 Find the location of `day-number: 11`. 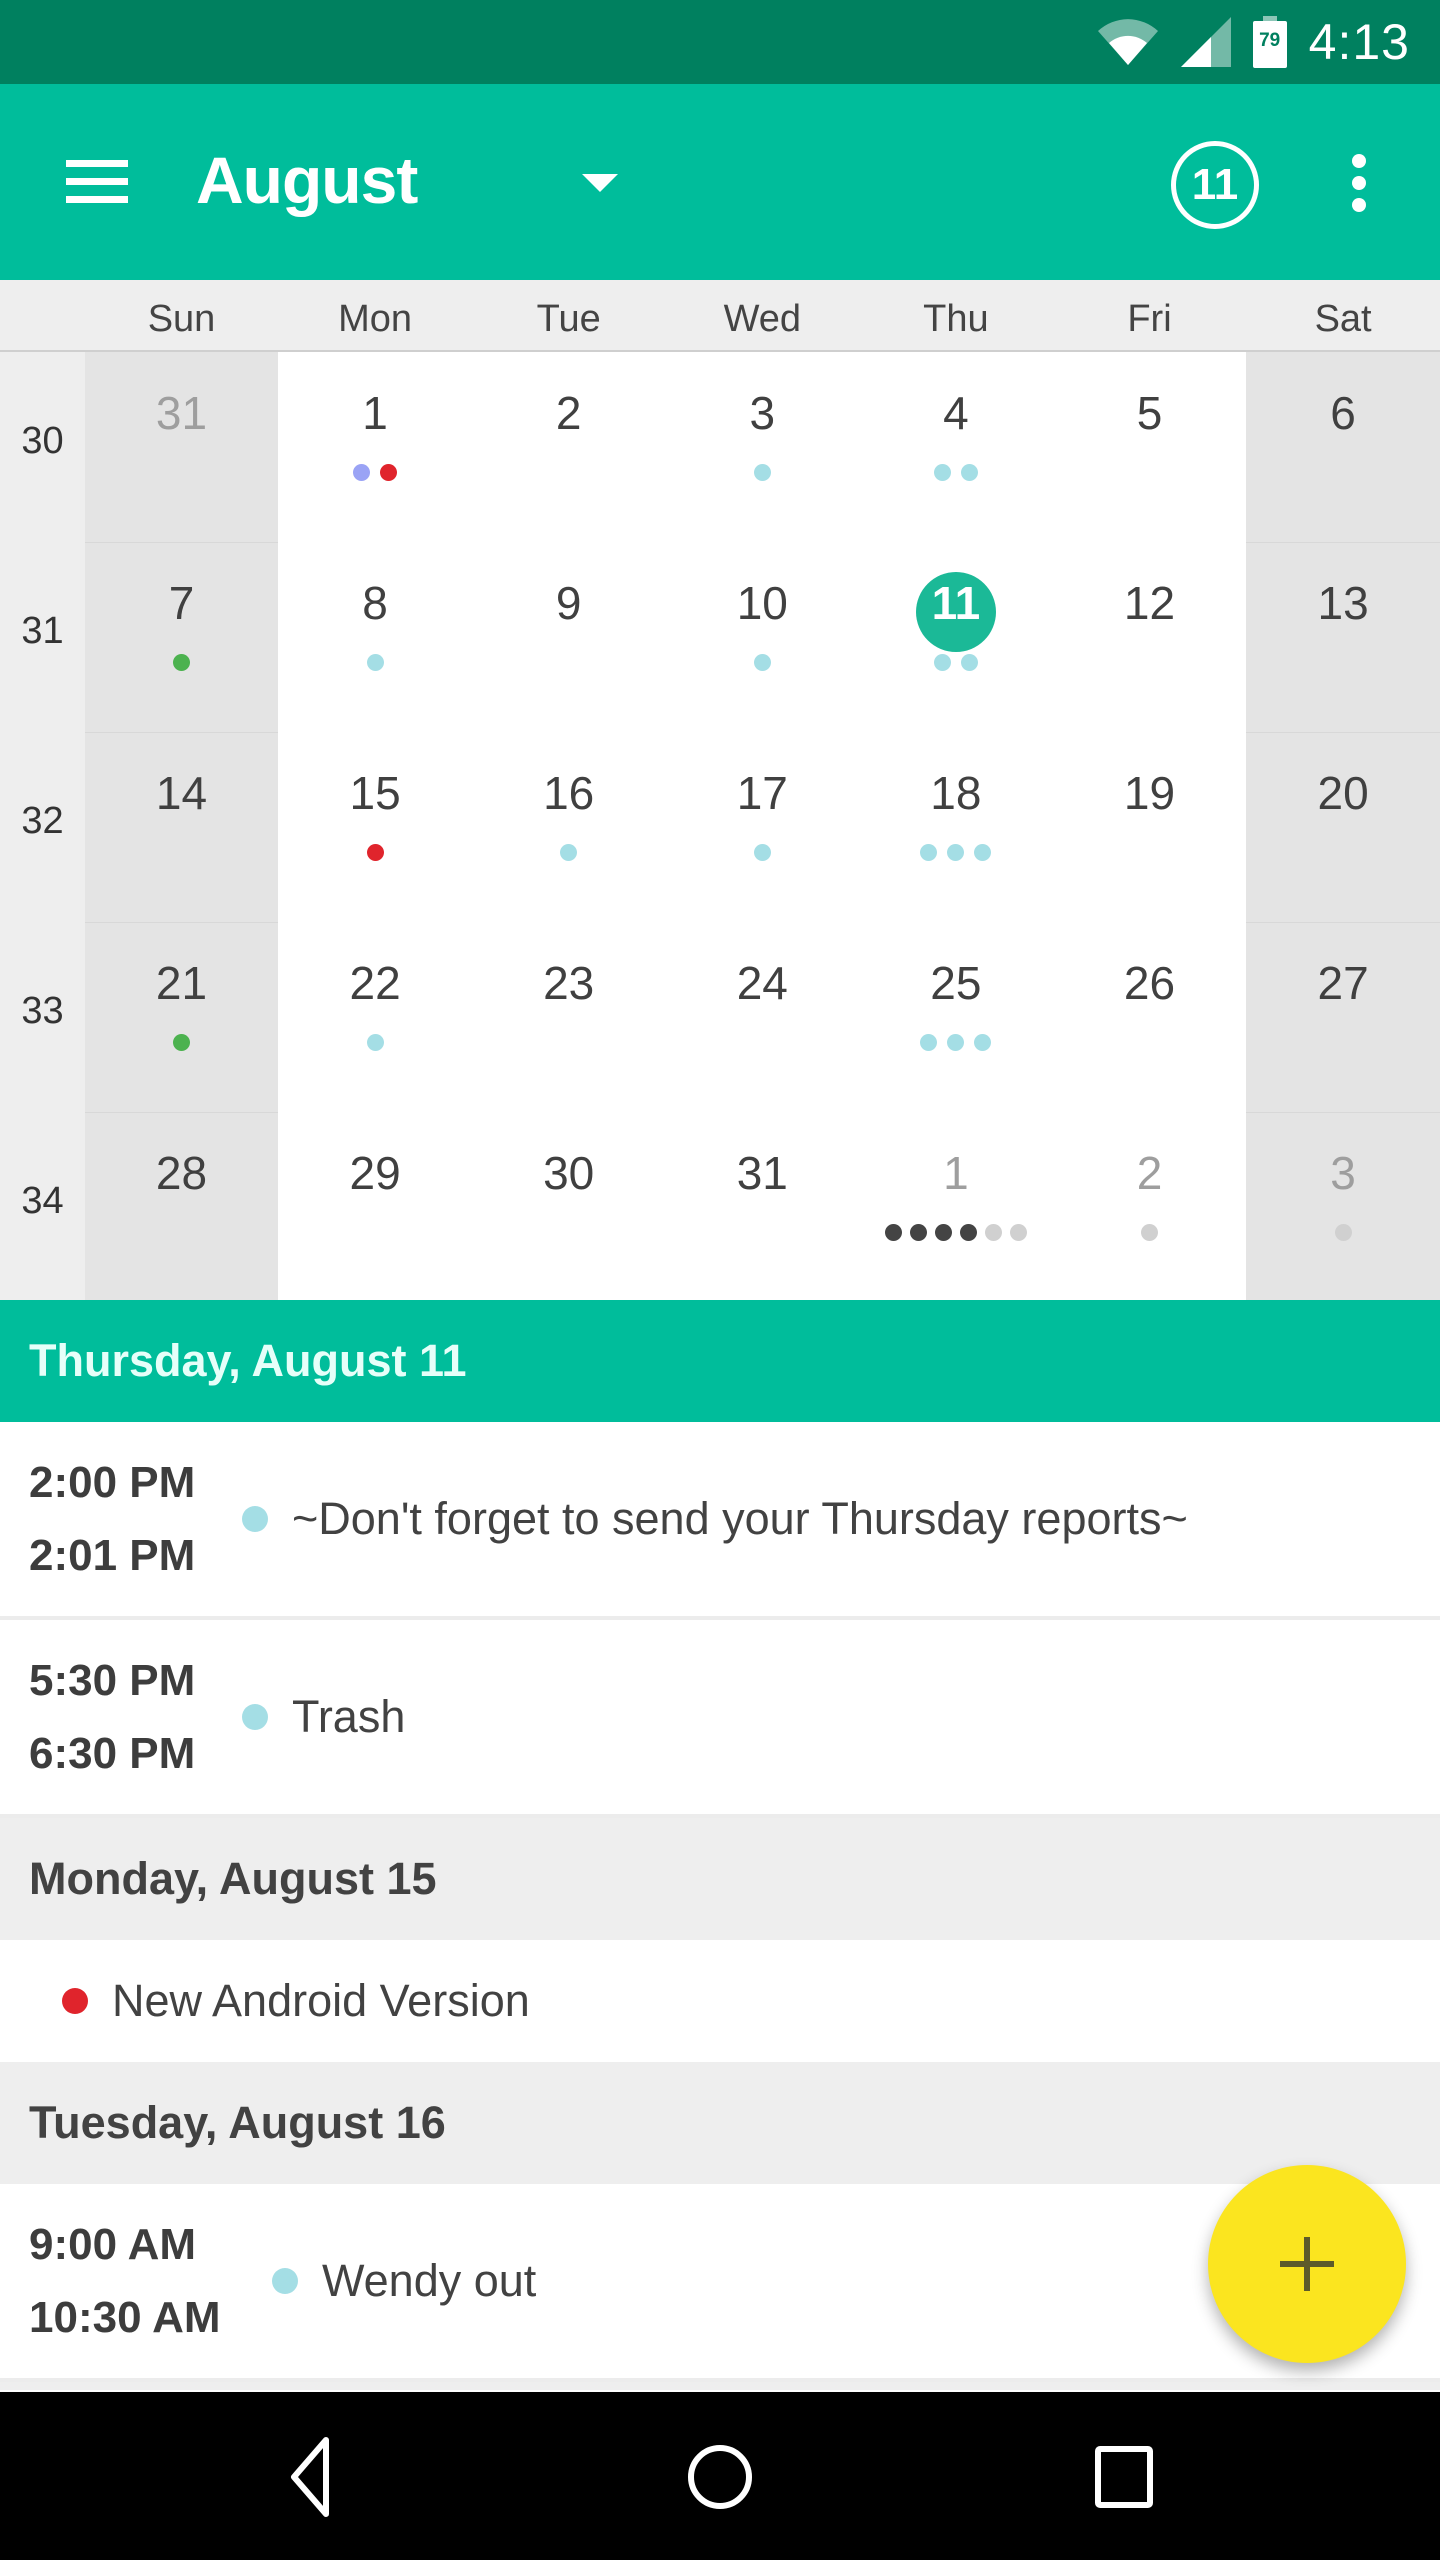

day-number: 11 is located at coordinates (956, 603).